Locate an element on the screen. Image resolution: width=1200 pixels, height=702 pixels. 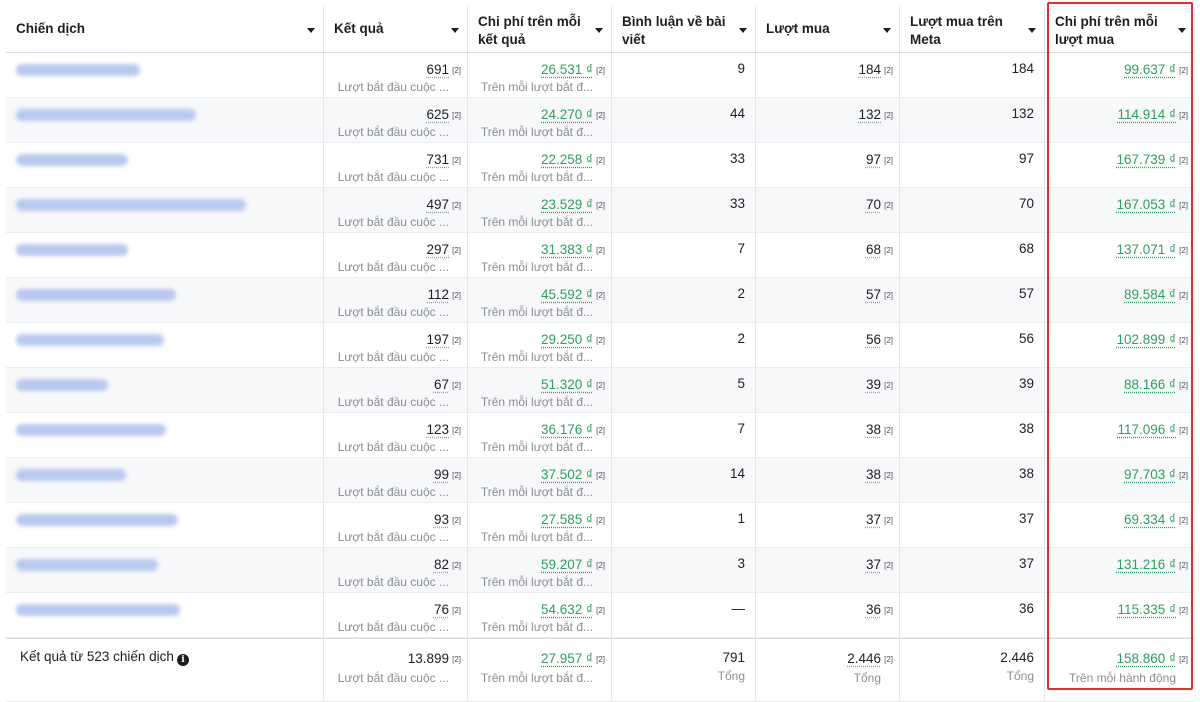
comments-cell: 44 is located at coordinates (684, 120).